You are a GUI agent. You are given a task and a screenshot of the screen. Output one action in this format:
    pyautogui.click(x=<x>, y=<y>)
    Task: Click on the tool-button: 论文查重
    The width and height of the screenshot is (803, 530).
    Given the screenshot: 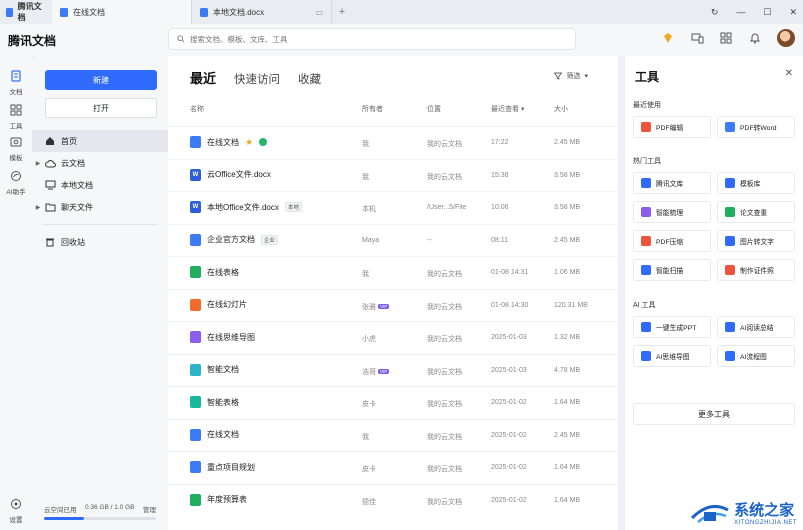 What is the action you would take?
    pyautogui.click(x=756, y=212)
    